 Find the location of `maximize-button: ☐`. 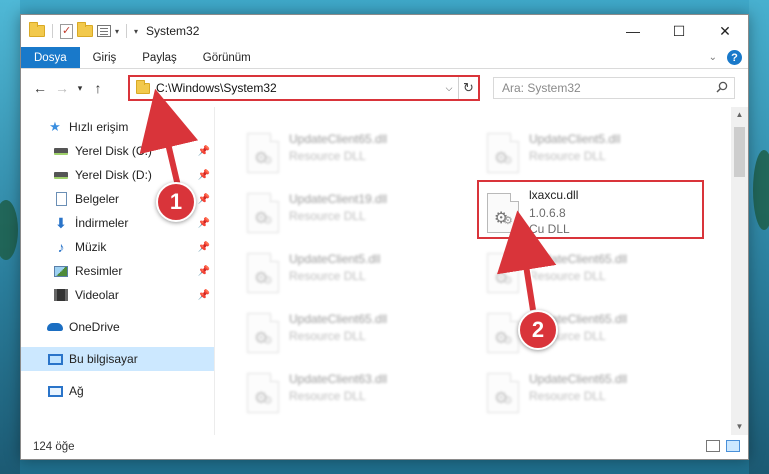

maximize-button: ☐ is located at coordinates (679, 31).